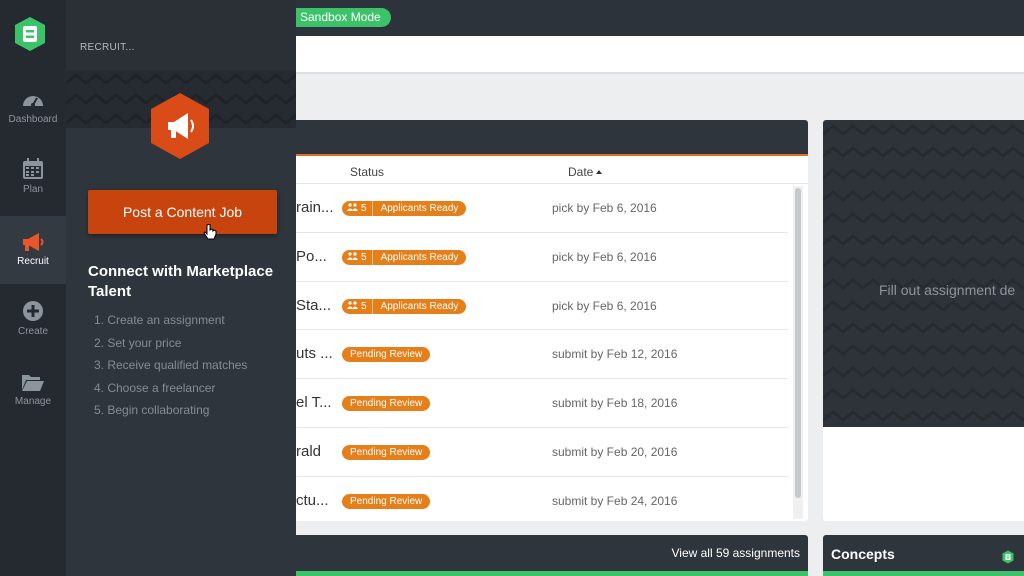  I want to click on concepts-accent, so click(923, 573).